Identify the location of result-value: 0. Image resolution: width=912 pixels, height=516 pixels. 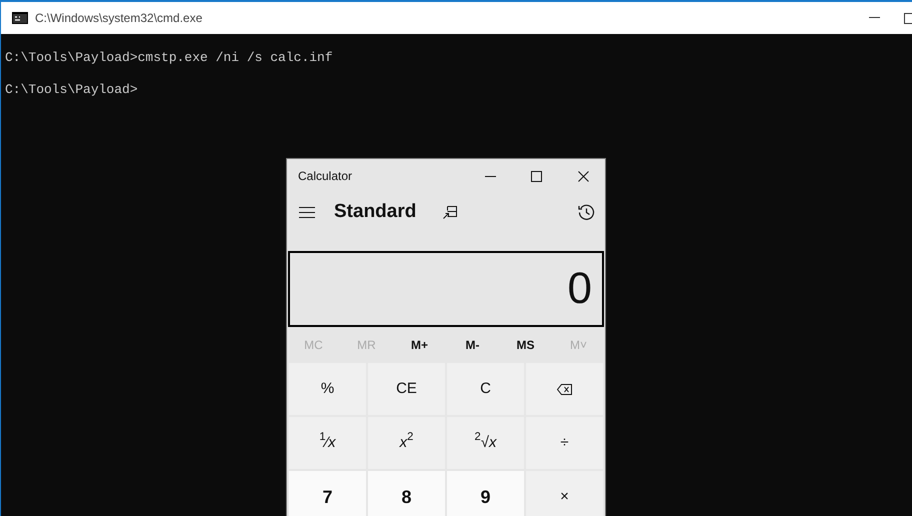
(580, 289).